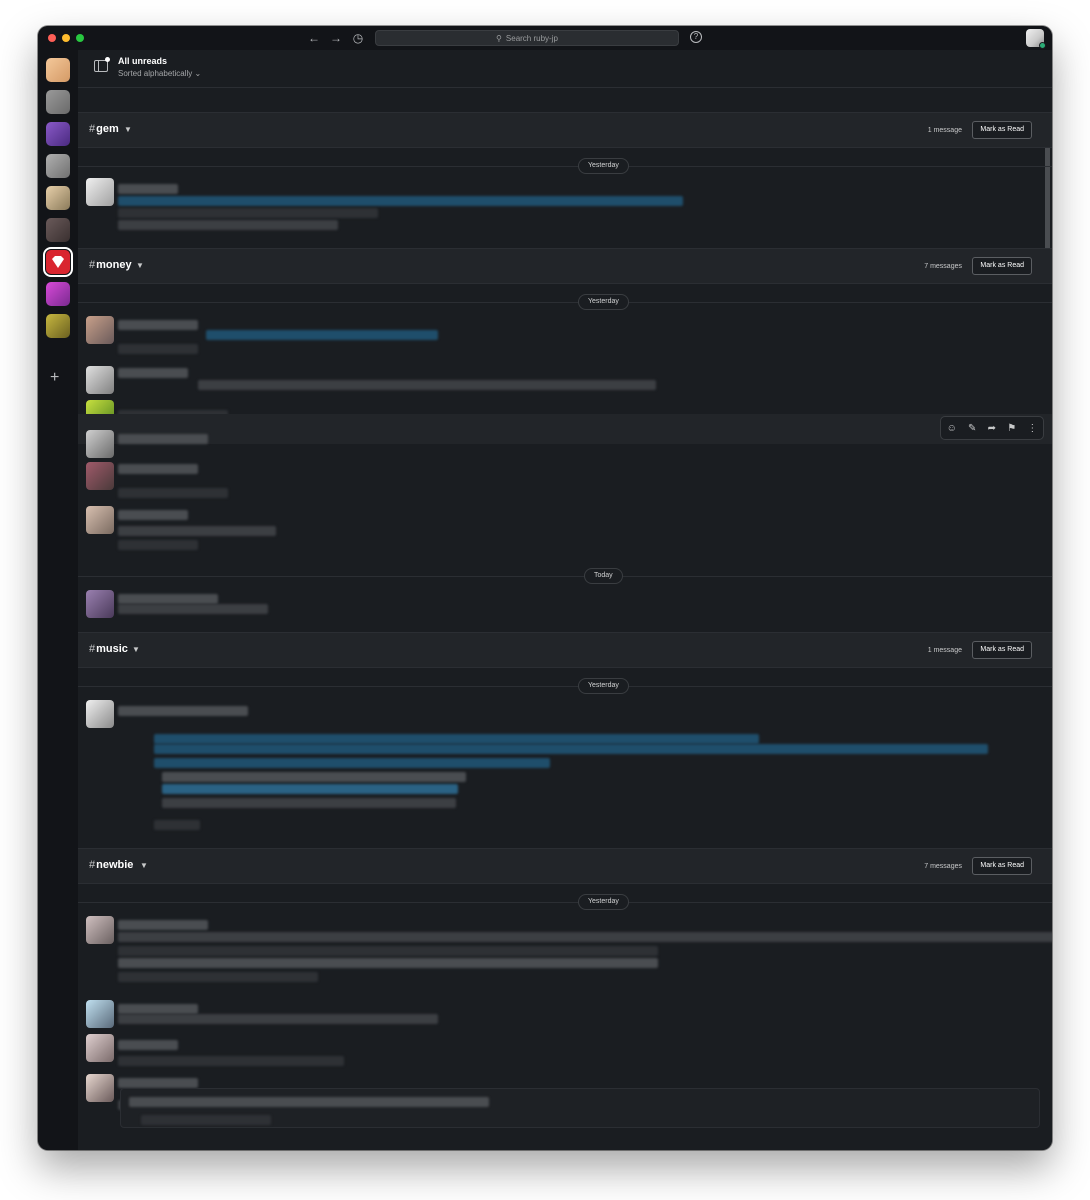  What do you see at coordinates (177, 825) in the screenshot?
I see `reaction-badge` at bounding box center [177, 825].